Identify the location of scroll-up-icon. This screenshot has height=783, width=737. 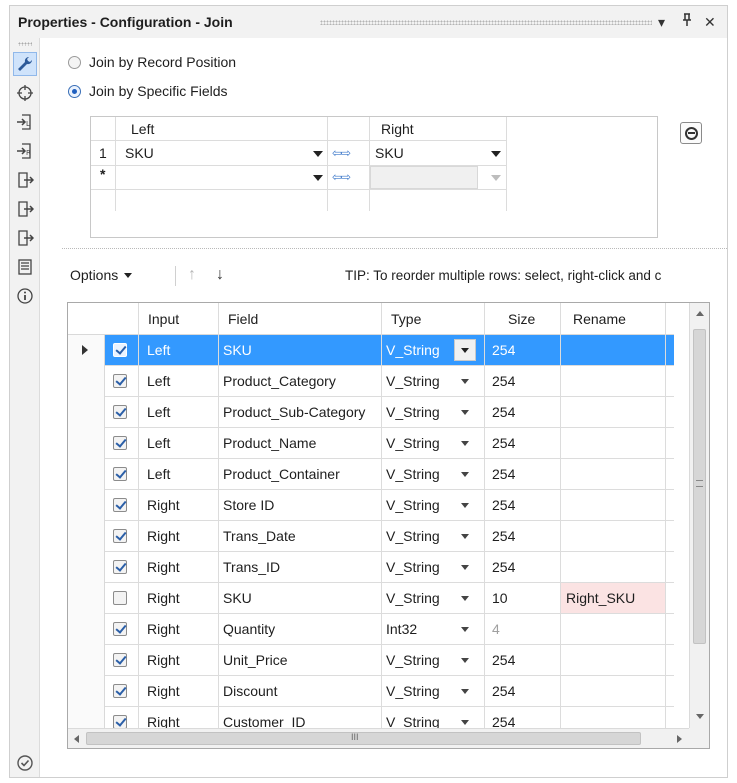
(700, 313).